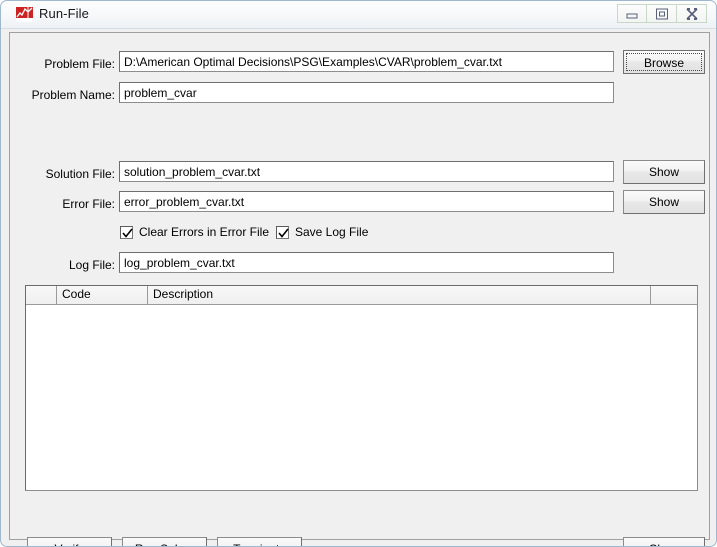  Describe the element at coordinates (24, 14) in the screenshot. I see `chart-app-icon` at that location.